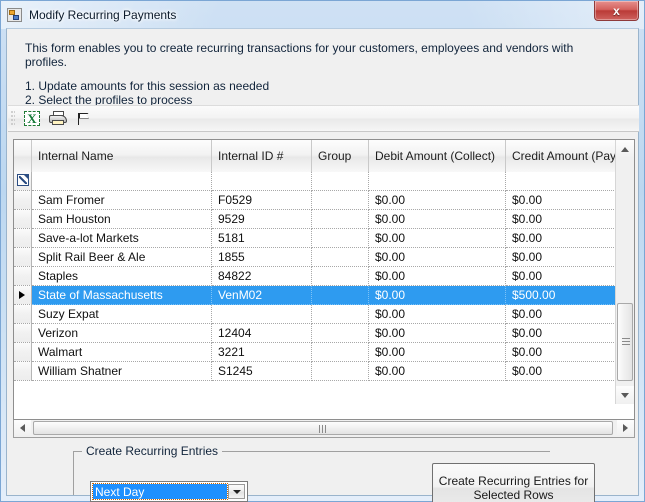 The height and width of the screenshot is (502, 645). I want to click on column-header-internal-id: Internal ID #, so click(262, 156).